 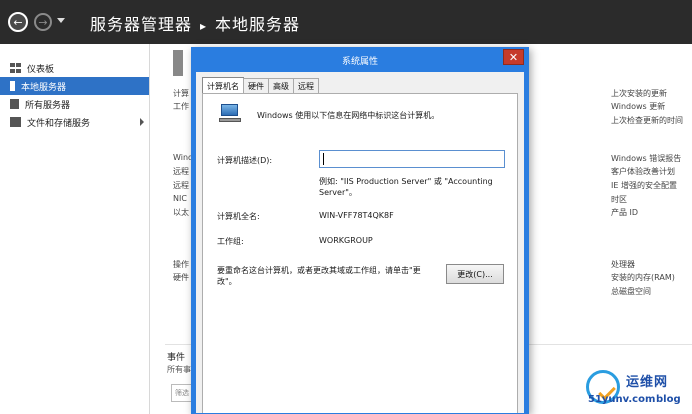 I want to click on chevron-right-icon, so click(x=142, y=122).